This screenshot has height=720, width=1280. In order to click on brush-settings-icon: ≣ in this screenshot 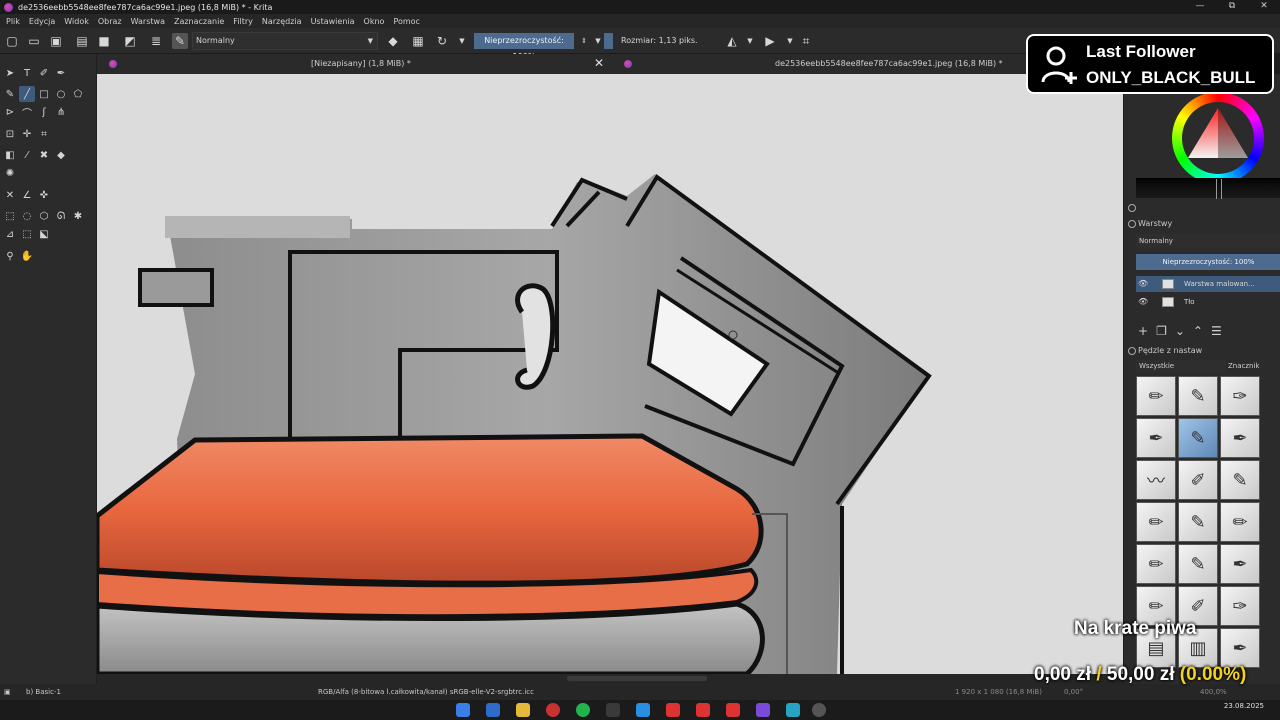, I will do `click(156, 41)`.